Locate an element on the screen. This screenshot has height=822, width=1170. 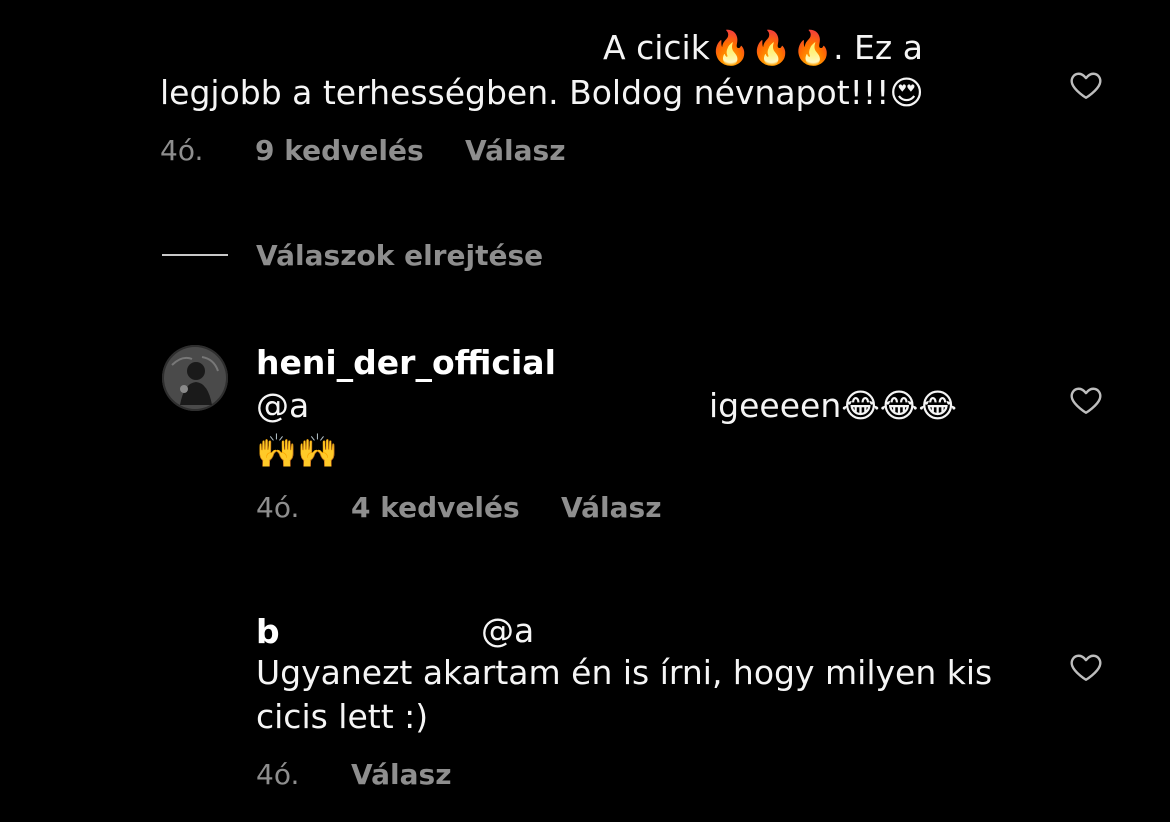
replies-divider is located at coordinates (195, 255).